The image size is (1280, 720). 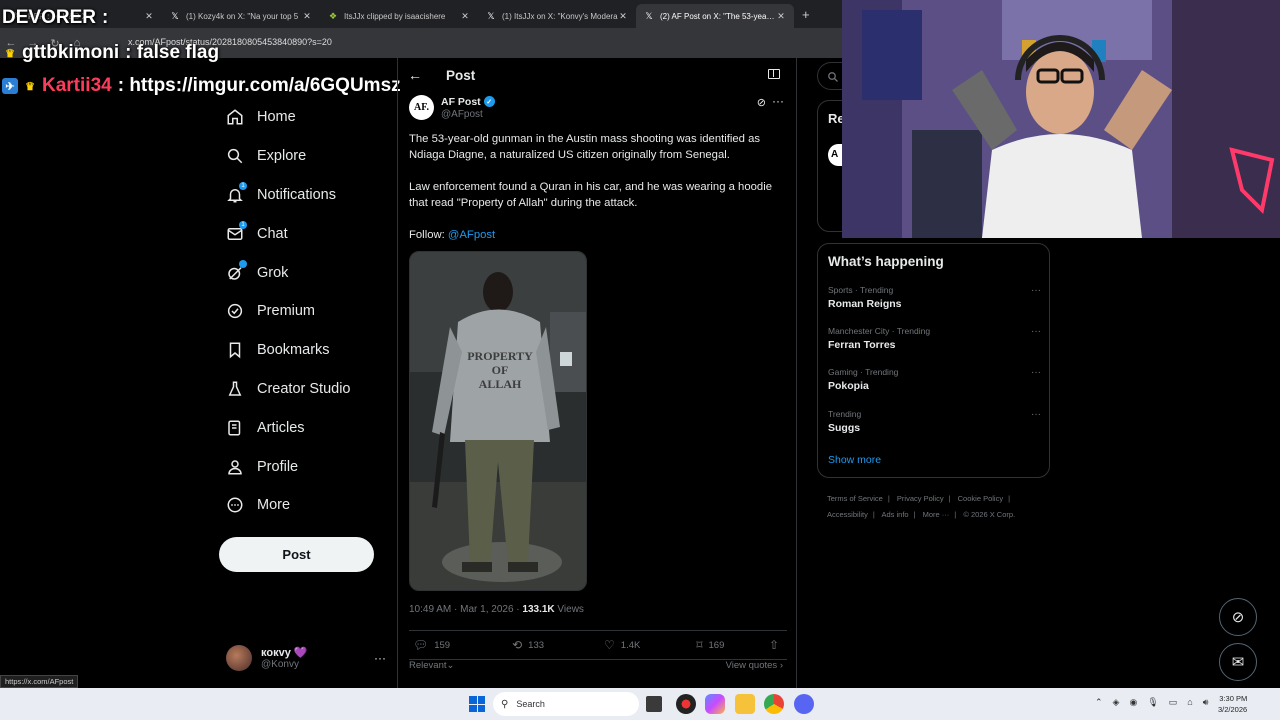 What do you see at coordinates (715, 16) in the screenshot?
I see `browser-tab-active: 𝕏 (2) AF Post on X: "The 53-year-o ✕` at bounding box center [715, 16].